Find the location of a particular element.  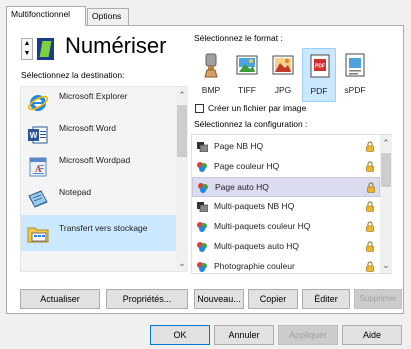

storage-icon is located at coordinates (38, 235).